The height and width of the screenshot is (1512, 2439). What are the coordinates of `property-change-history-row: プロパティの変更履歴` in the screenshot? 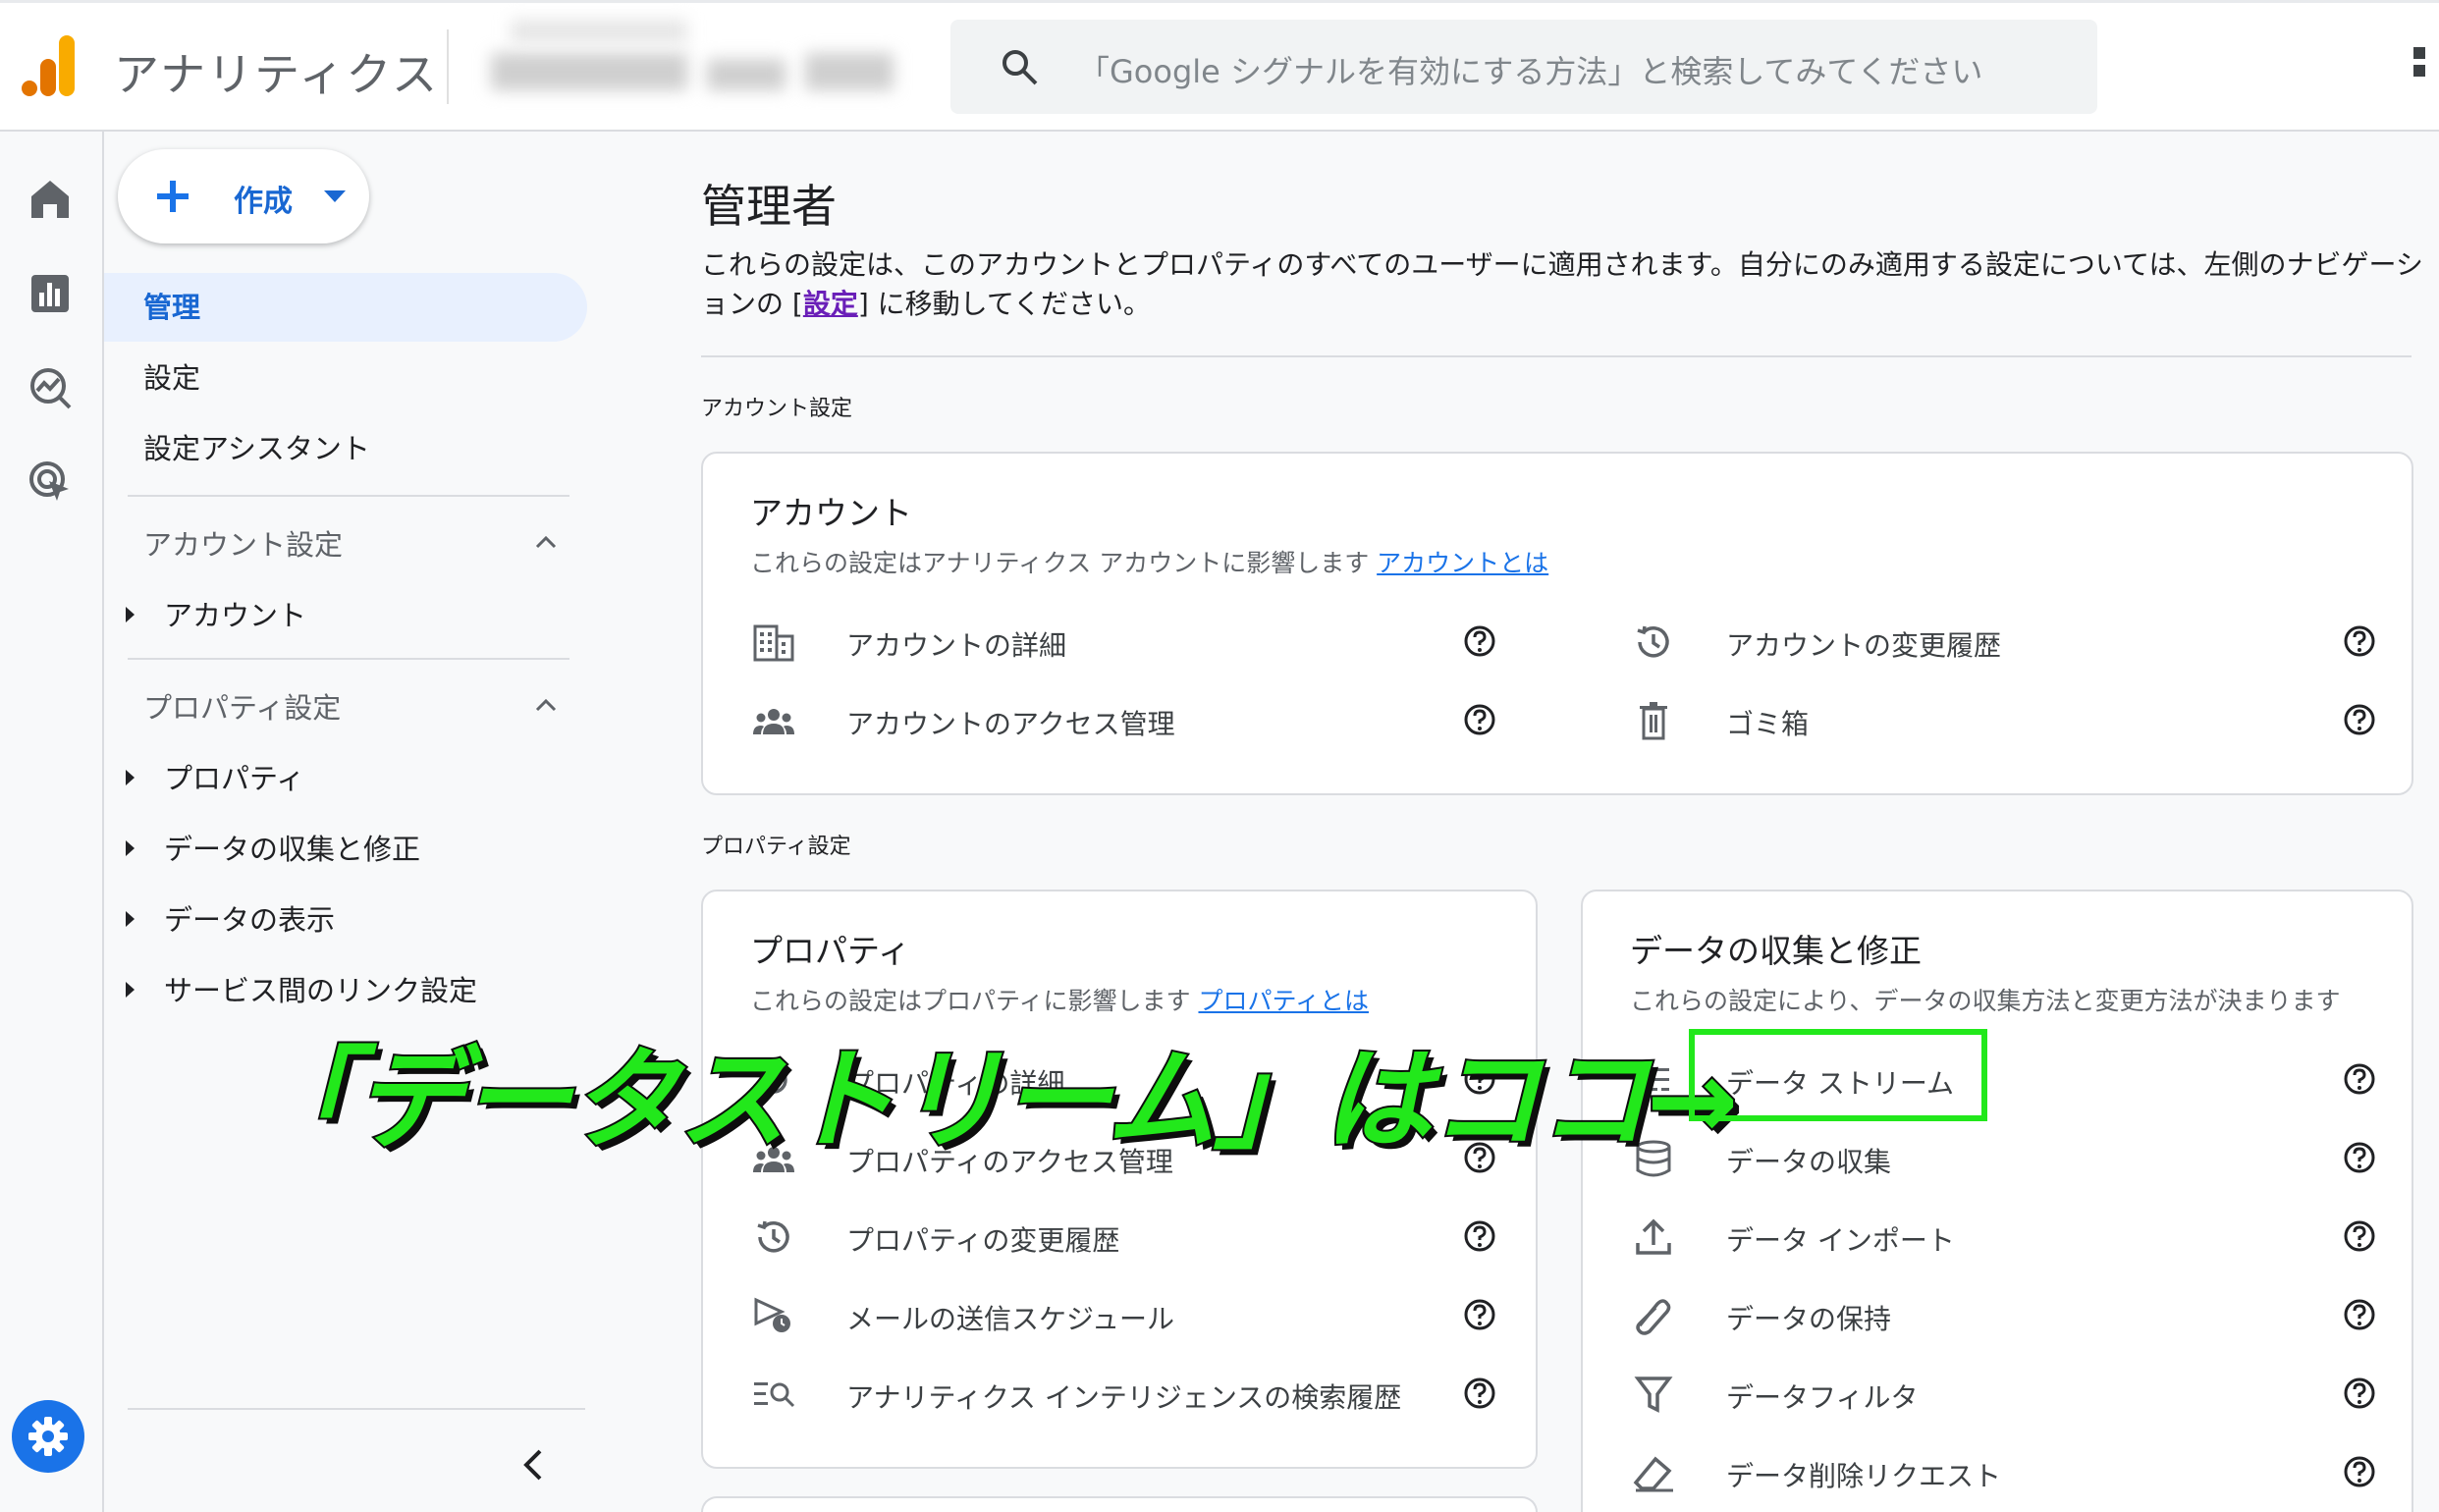 It's located at (1125, 1237).